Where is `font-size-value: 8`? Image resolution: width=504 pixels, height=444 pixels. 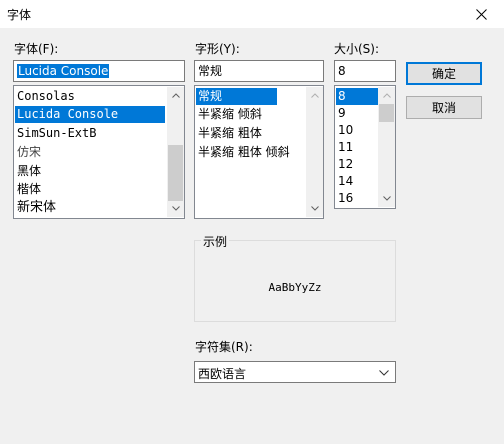 font-size-value: 8 is located at coordinates (342, 71).